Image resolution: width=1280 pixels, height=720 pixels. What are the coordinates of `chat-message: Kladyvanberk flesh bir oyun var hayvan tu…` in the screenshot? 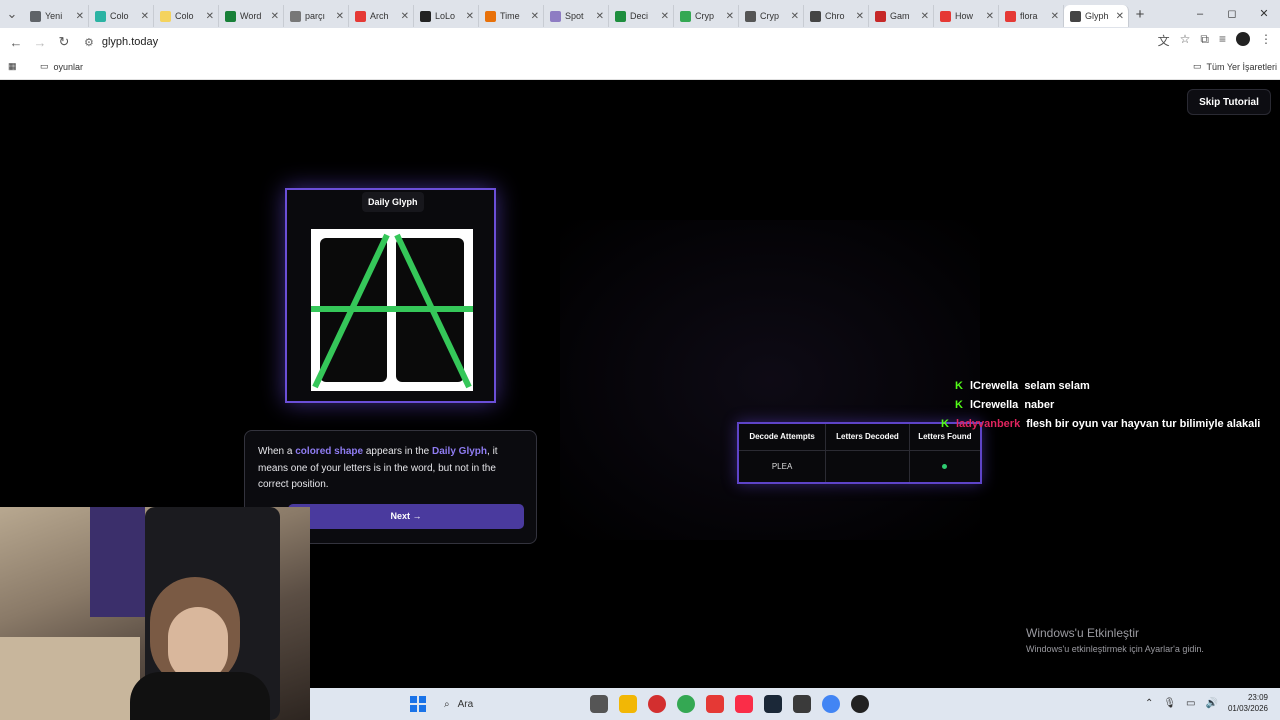 It's located at (1107, 423).